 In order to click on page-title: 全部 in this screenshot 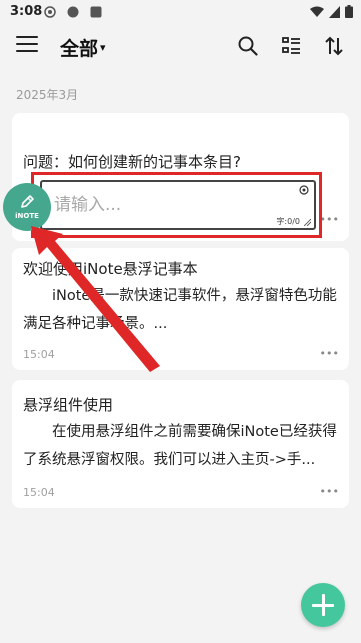, I will do `click(79, 49)`.